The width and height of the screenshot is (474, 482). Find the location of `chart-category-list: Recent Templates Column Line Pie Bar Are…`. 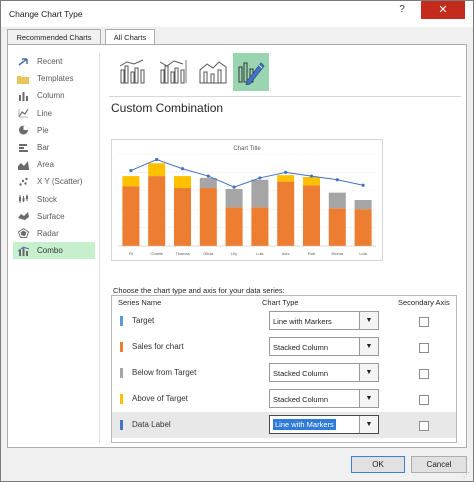

chart-category-list: Recent Templates Column Line Pie Bar Are… is located at coordinates (54, 156).